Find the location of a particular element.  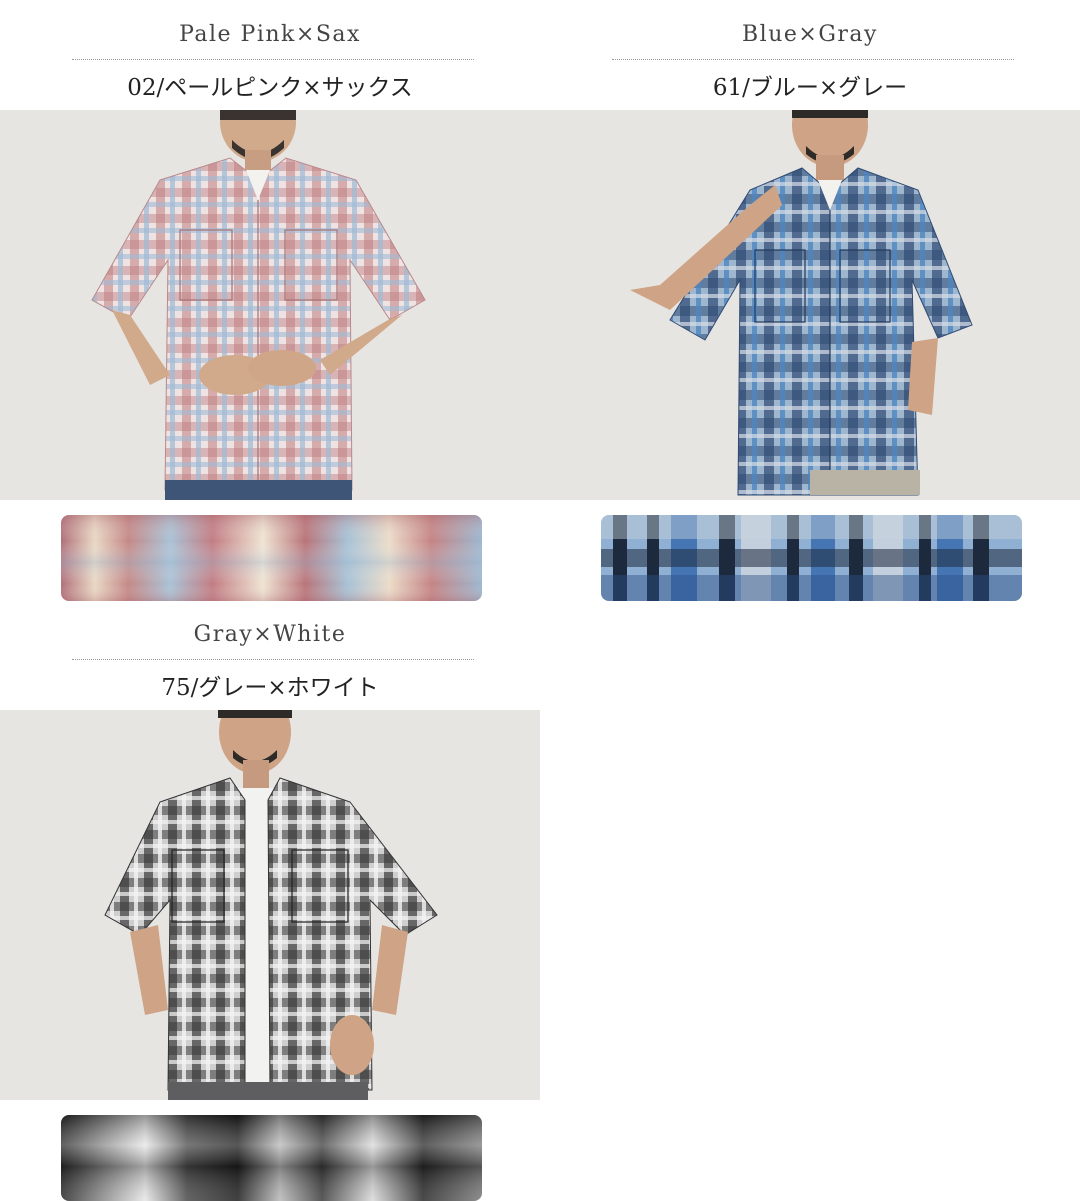

variant-english-name: Gray×White is located at coordinates (270, 634).